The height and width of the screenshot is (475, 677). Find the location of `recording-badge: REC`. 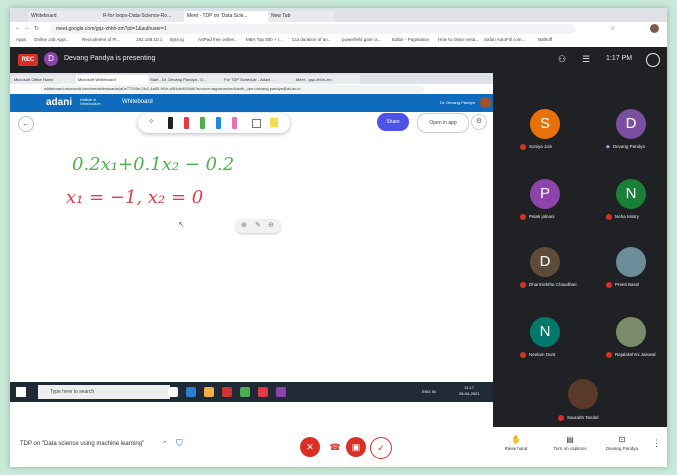

recording-badge: REC is located at coordinates (28, 60).